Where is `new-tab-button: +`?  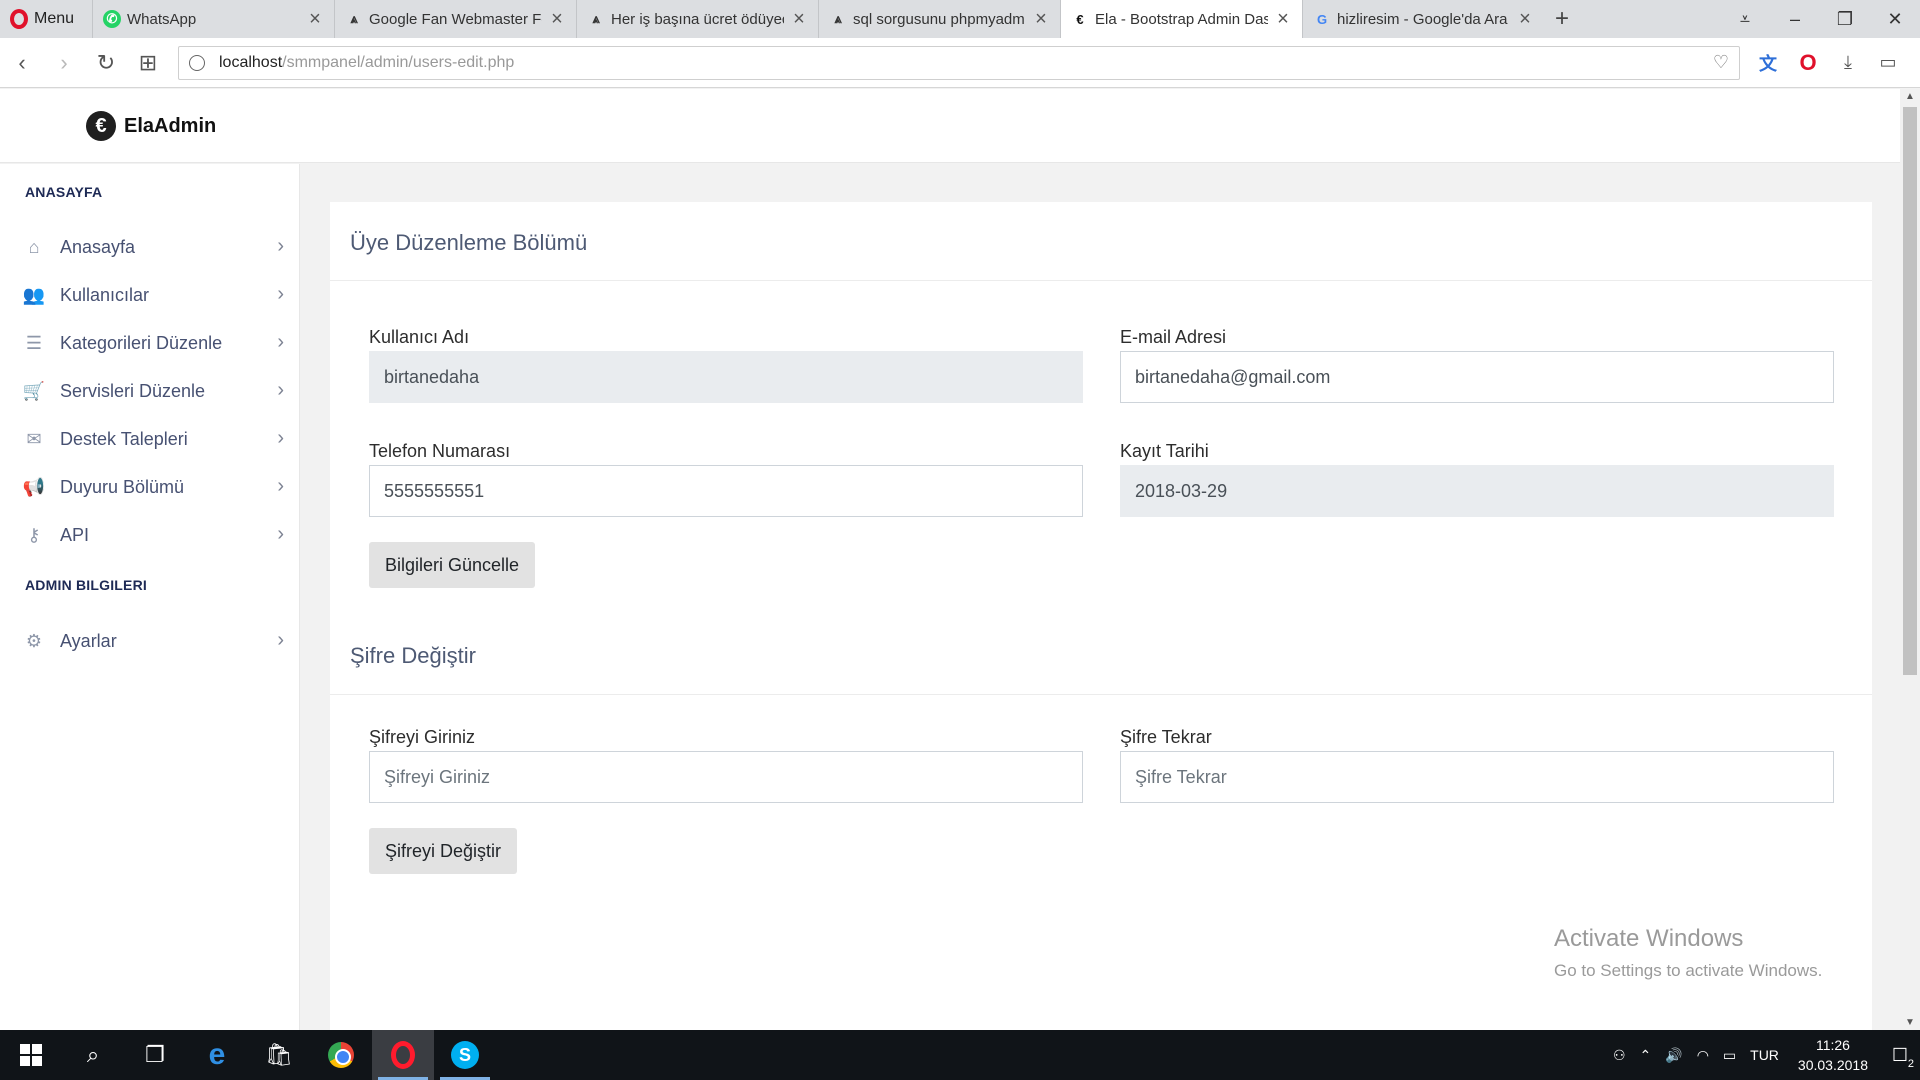
new-tab-button: + is located at coordinates (1562, 19).